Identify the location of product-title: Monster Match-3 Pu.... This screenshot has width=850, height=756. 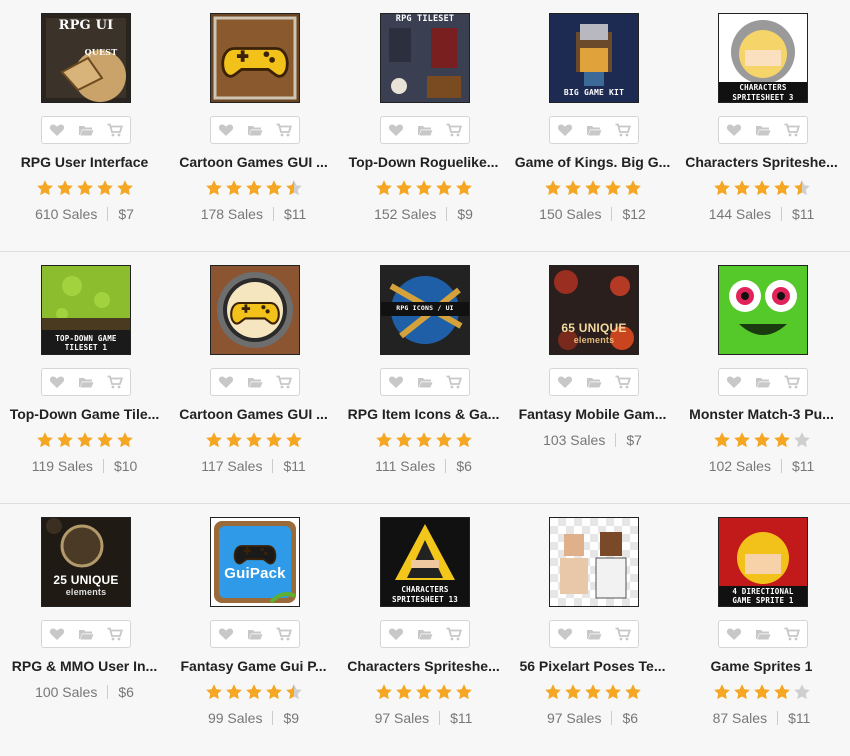
(761, 414).